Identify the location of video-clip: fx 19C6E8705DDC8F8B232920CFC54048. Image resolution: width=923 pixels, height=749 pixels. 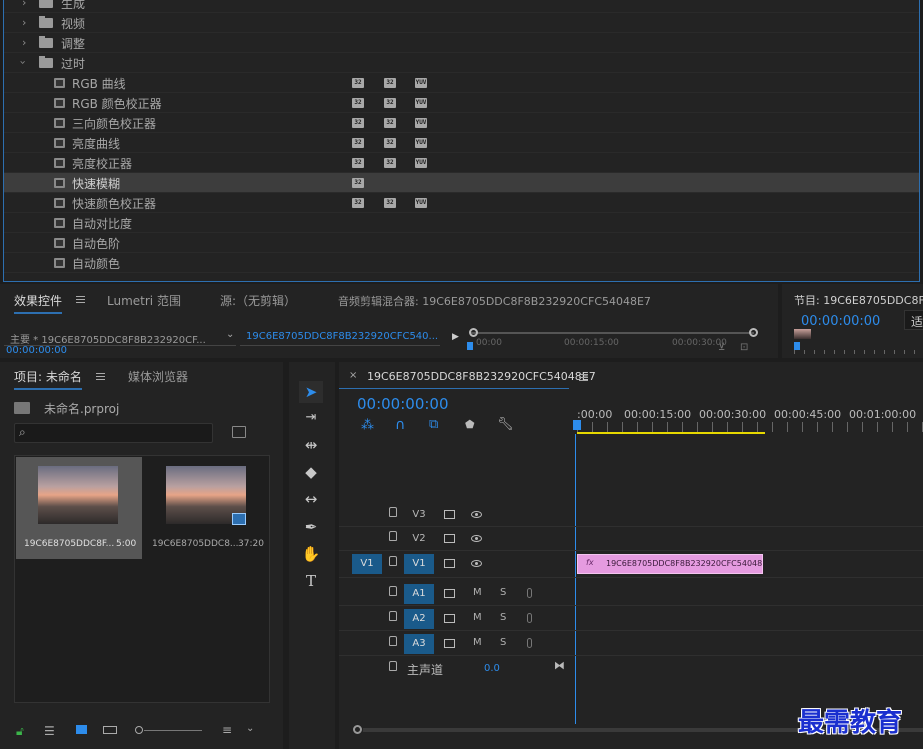
(670, 564).